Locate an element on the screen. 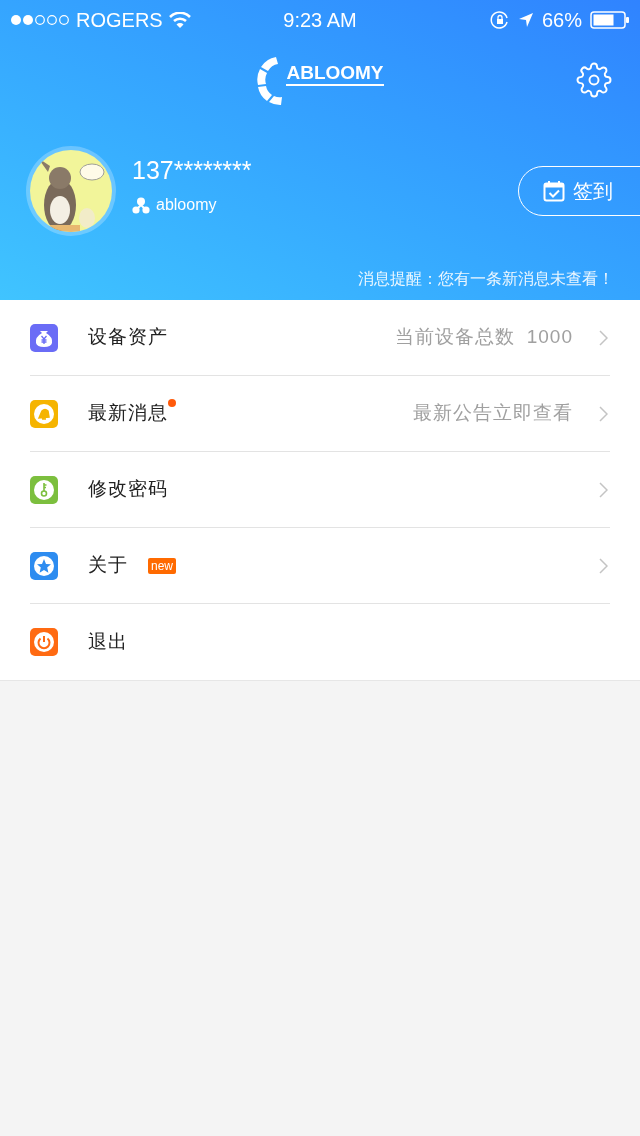  user-group-icon is located at coordinates (141, 205).